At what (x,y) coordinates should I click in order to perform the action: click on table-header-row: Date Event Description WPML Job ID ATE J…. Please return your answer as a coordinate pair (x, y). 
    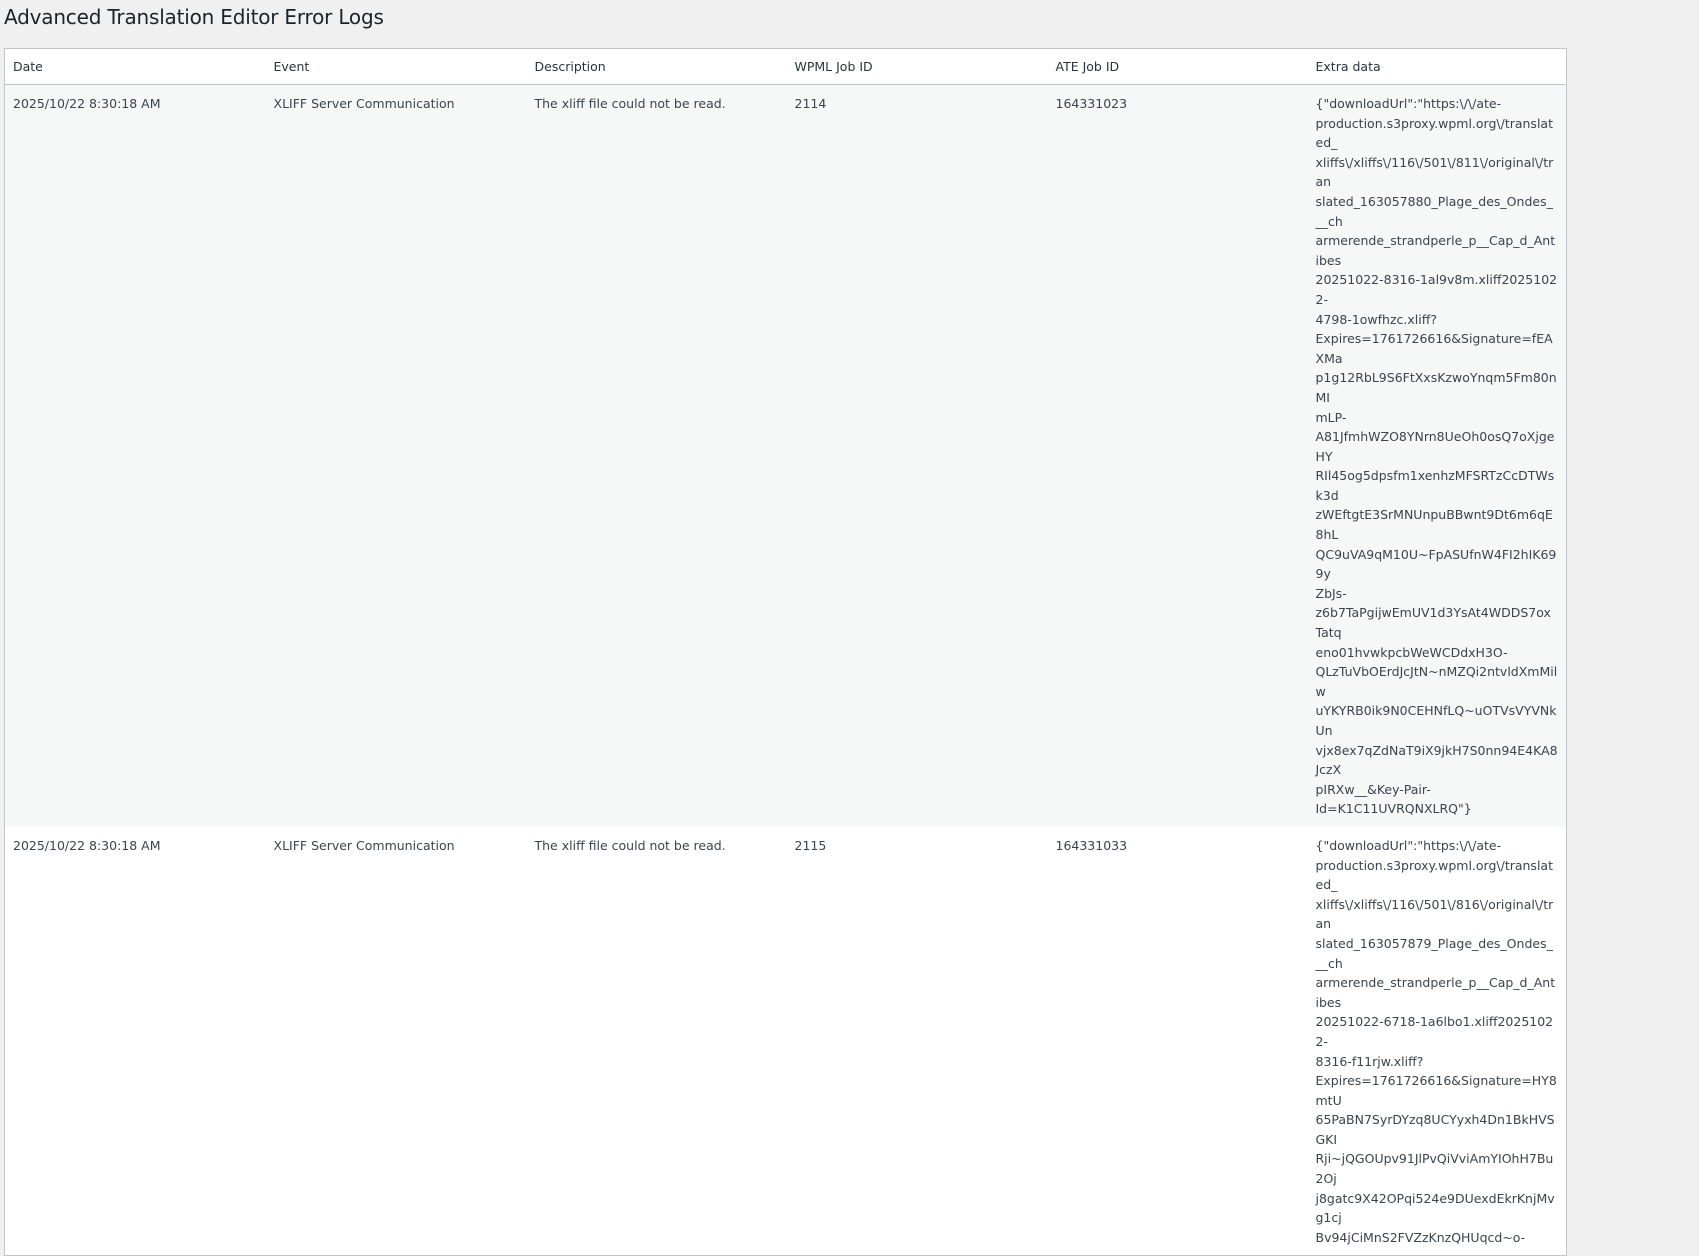
    Looking at the image, I should click on (785, 66).